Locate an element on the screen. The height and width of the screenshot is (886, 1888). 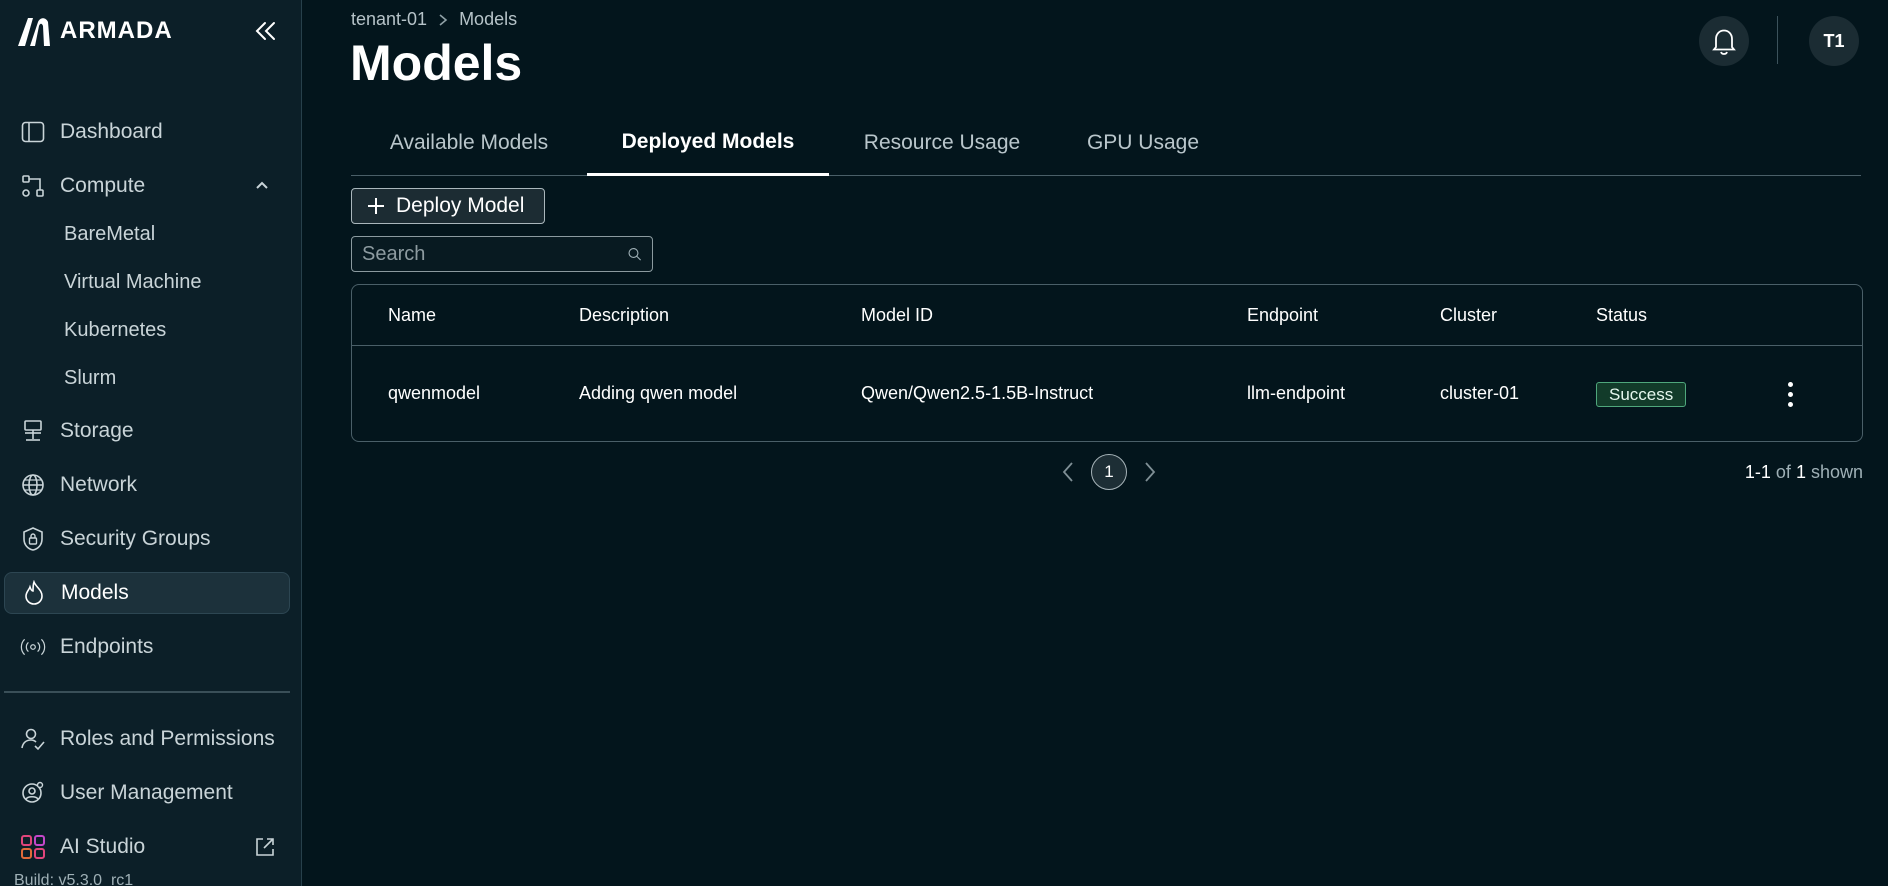
sidebar-item-label: Endpoints is located at coordinates (107, 646).